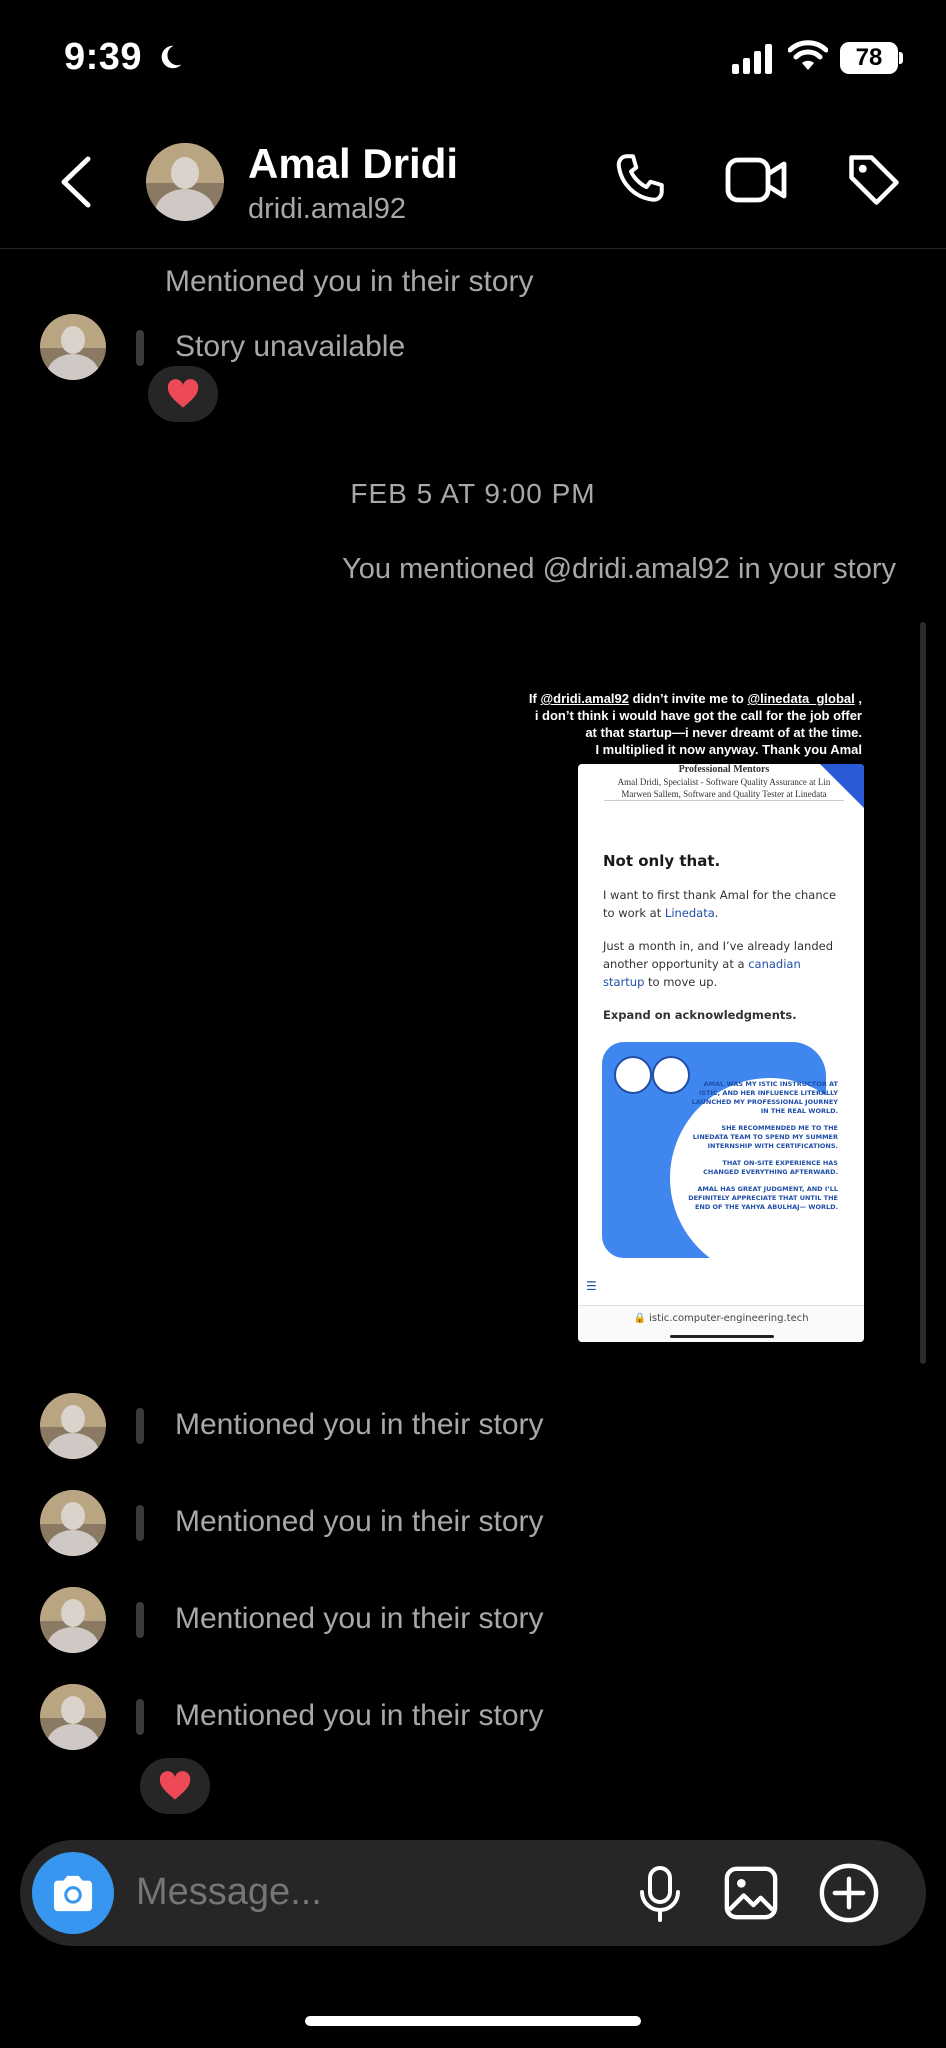 The image size is (946, 2048). What do you see at coordinates (869, 58) in the screenshot?
I see `battery-indicator: 78` at bounding box center [869, 58].